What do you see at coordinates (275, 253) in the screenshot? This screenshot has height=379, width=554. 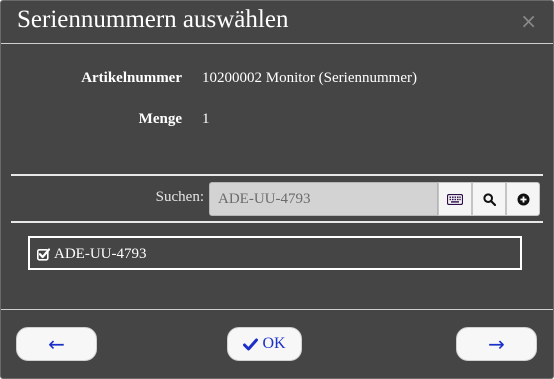 I see `serial-list: ADE-UU-4793` at bounding box center [275, 253].